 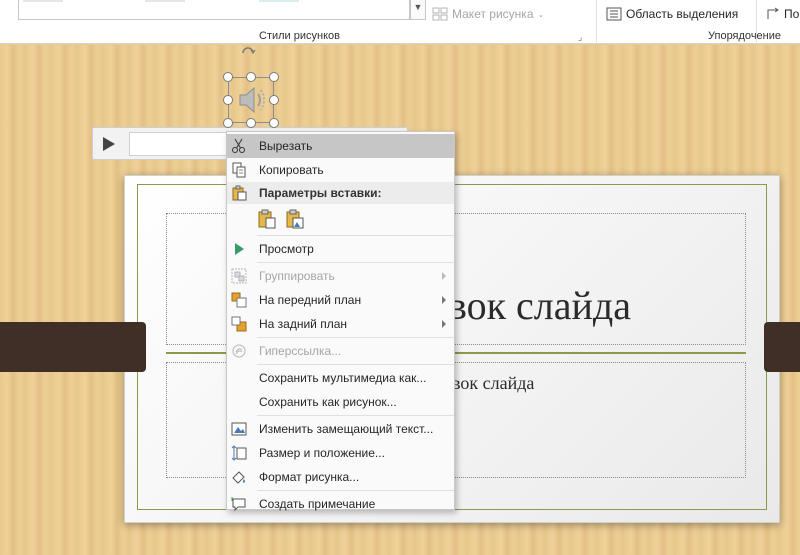 I want to click on clipboard-icon, so click(x=239, y=193).